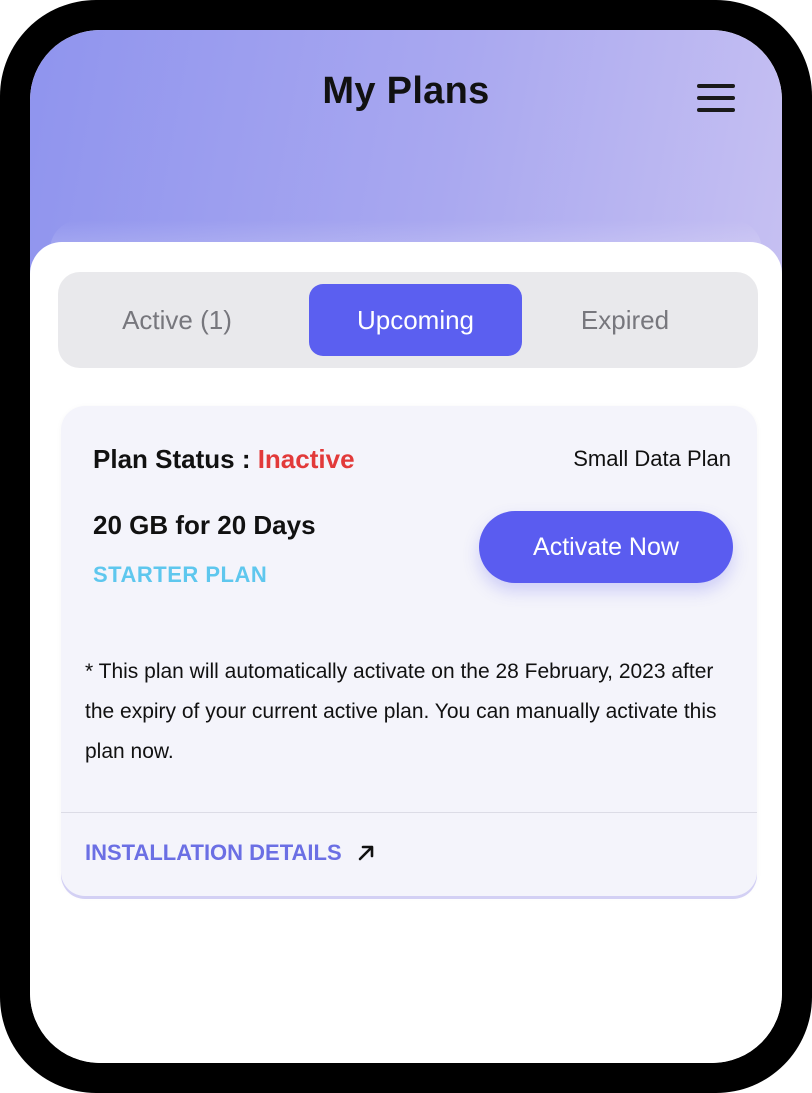 This screenshot has height=1093, width=812. What do you see at coordinates (606, 547) in the screenshot?
I see `activate-now-button: Activate Now` at bounding box center [606, 547].